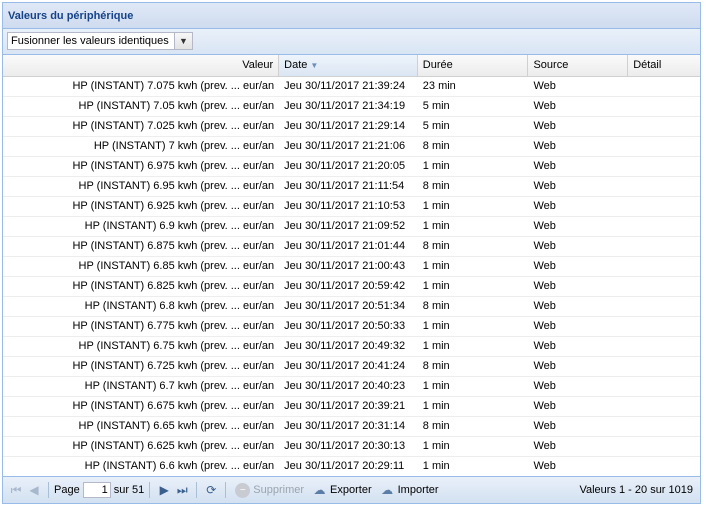 The height and width of the screenshot is (508, 706). Describe the element at coordinates (345, 206) in the screenshot. I see `cell-date: Jeu 30/11/2017 21:10:53` at that location.